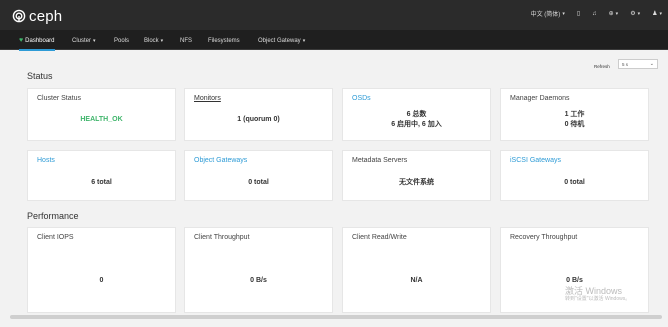 This screenshot has width=668, height=327. Describe the element at coordinates (334, 15) in the screenshot. I see `top-bar: ceph 中文 (简体) ▾ ▯ ♫ ⊕ ▾ ⚙ ▾ ♟ ▾` at that location.